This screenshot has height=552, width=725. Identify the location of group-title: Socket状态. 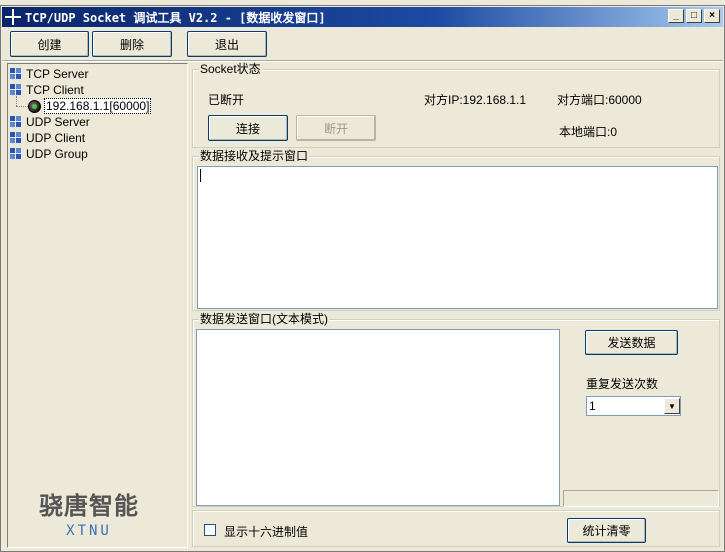
(230, 69).